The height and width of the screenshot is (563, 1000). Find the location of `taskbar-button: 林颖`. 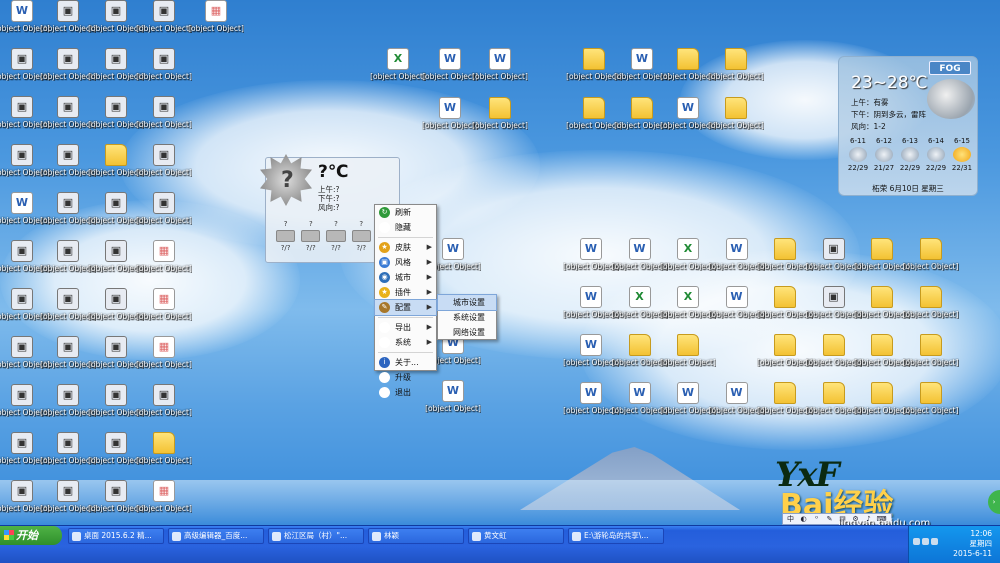

taskbar-button: 林颖 is located at coordinates (416, 536).